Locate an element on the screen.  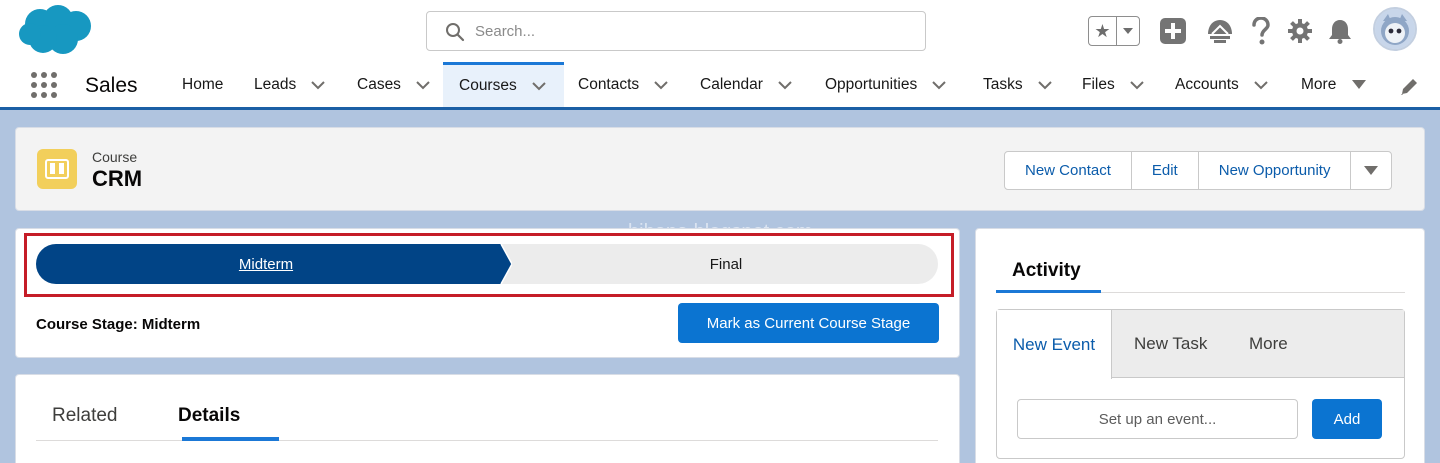
nav-item-label: Contacts is located at coordinates (609, 84).